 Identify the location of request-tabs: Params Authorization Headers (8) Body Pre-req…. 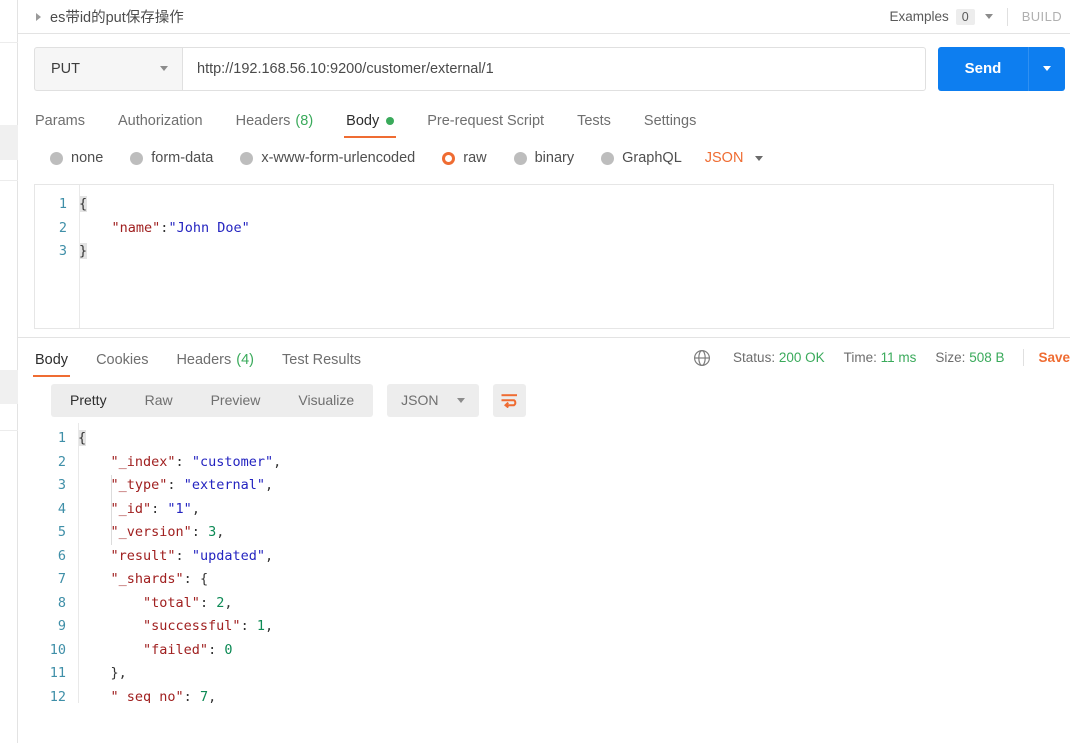
(544, 120).